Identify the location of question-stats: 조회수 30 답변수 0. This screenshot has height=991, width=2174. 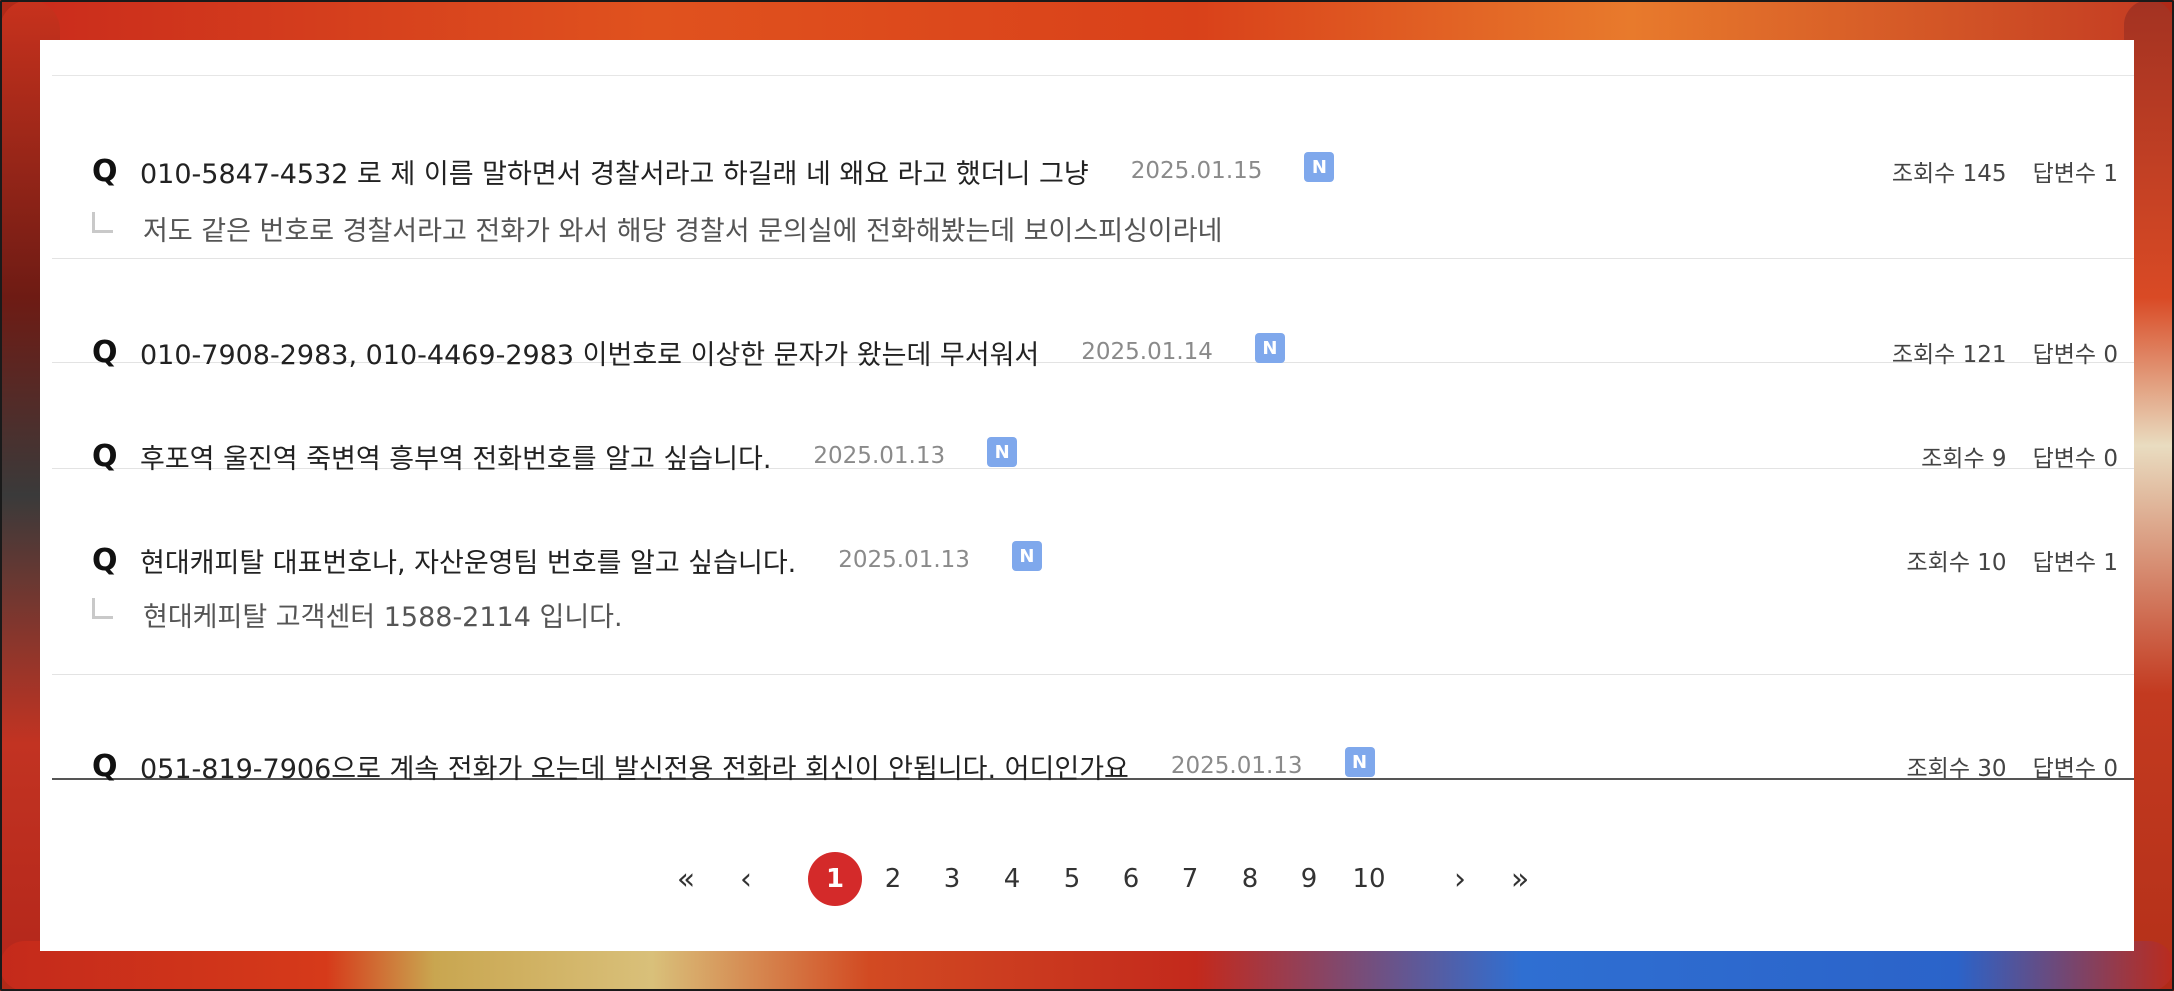
(2013, 766).